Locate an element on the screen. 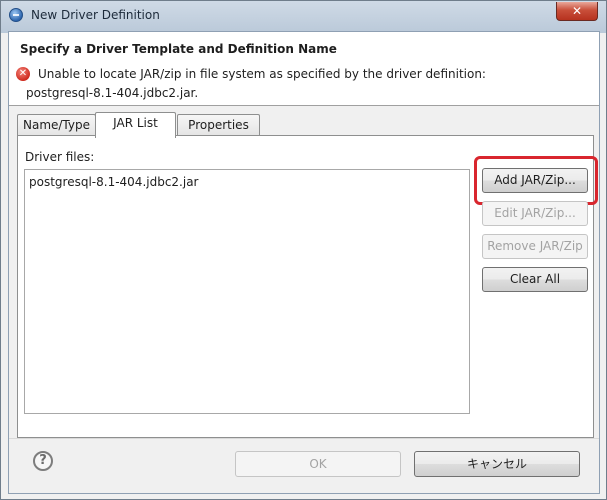 The image size is (607, 500). window-title: New Driver Definition is located at coordinates (95, 15).